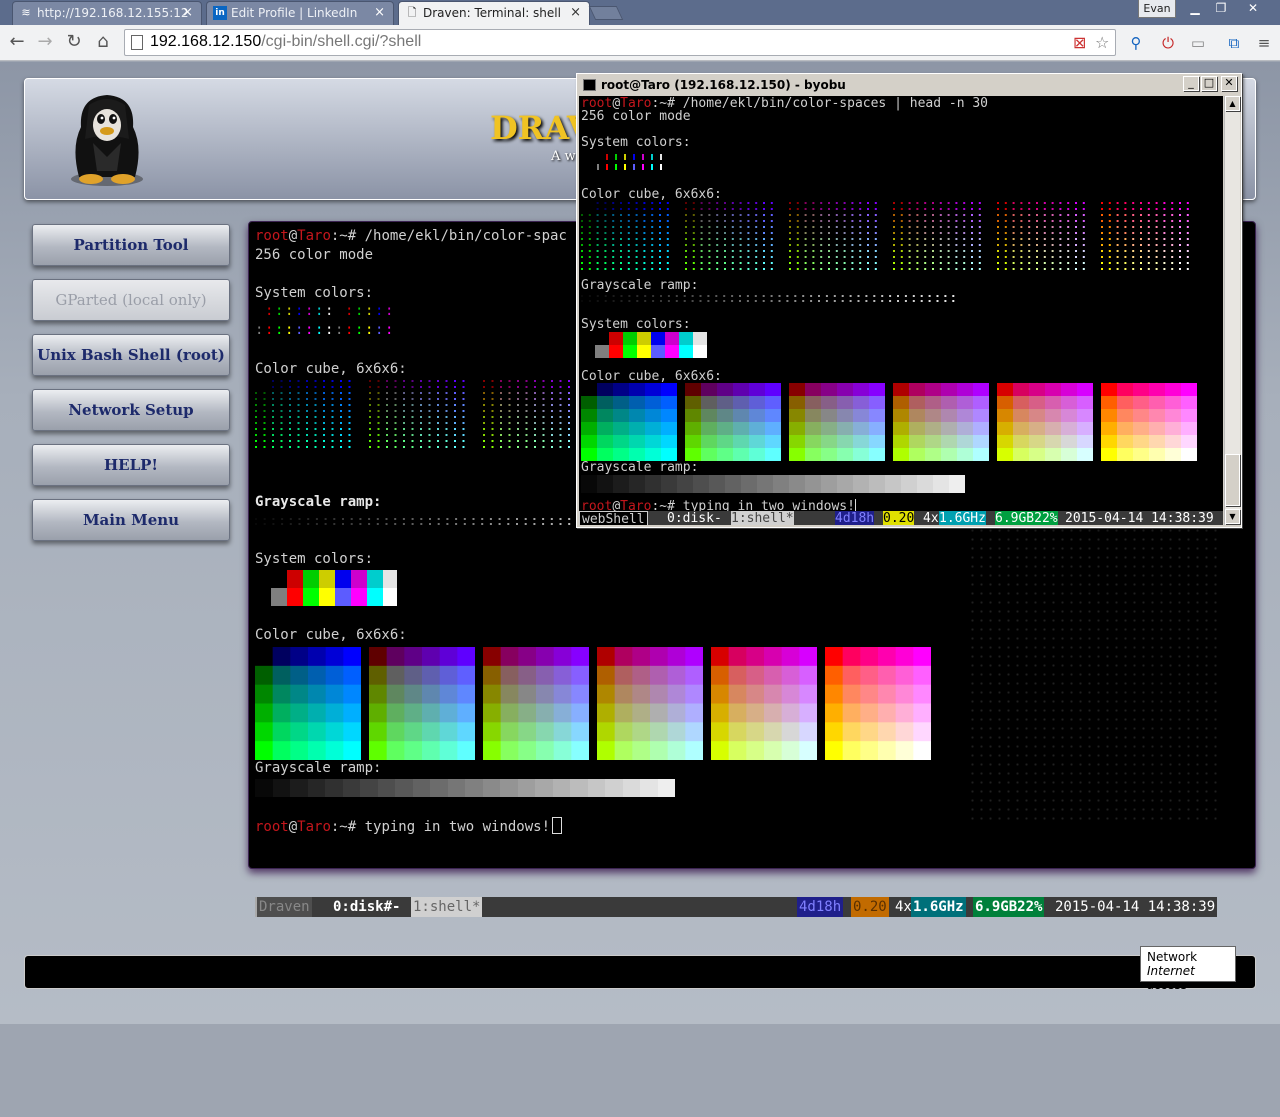  I want to click on menu-partition-tool-button: Partition Tool, so click(131, 245).